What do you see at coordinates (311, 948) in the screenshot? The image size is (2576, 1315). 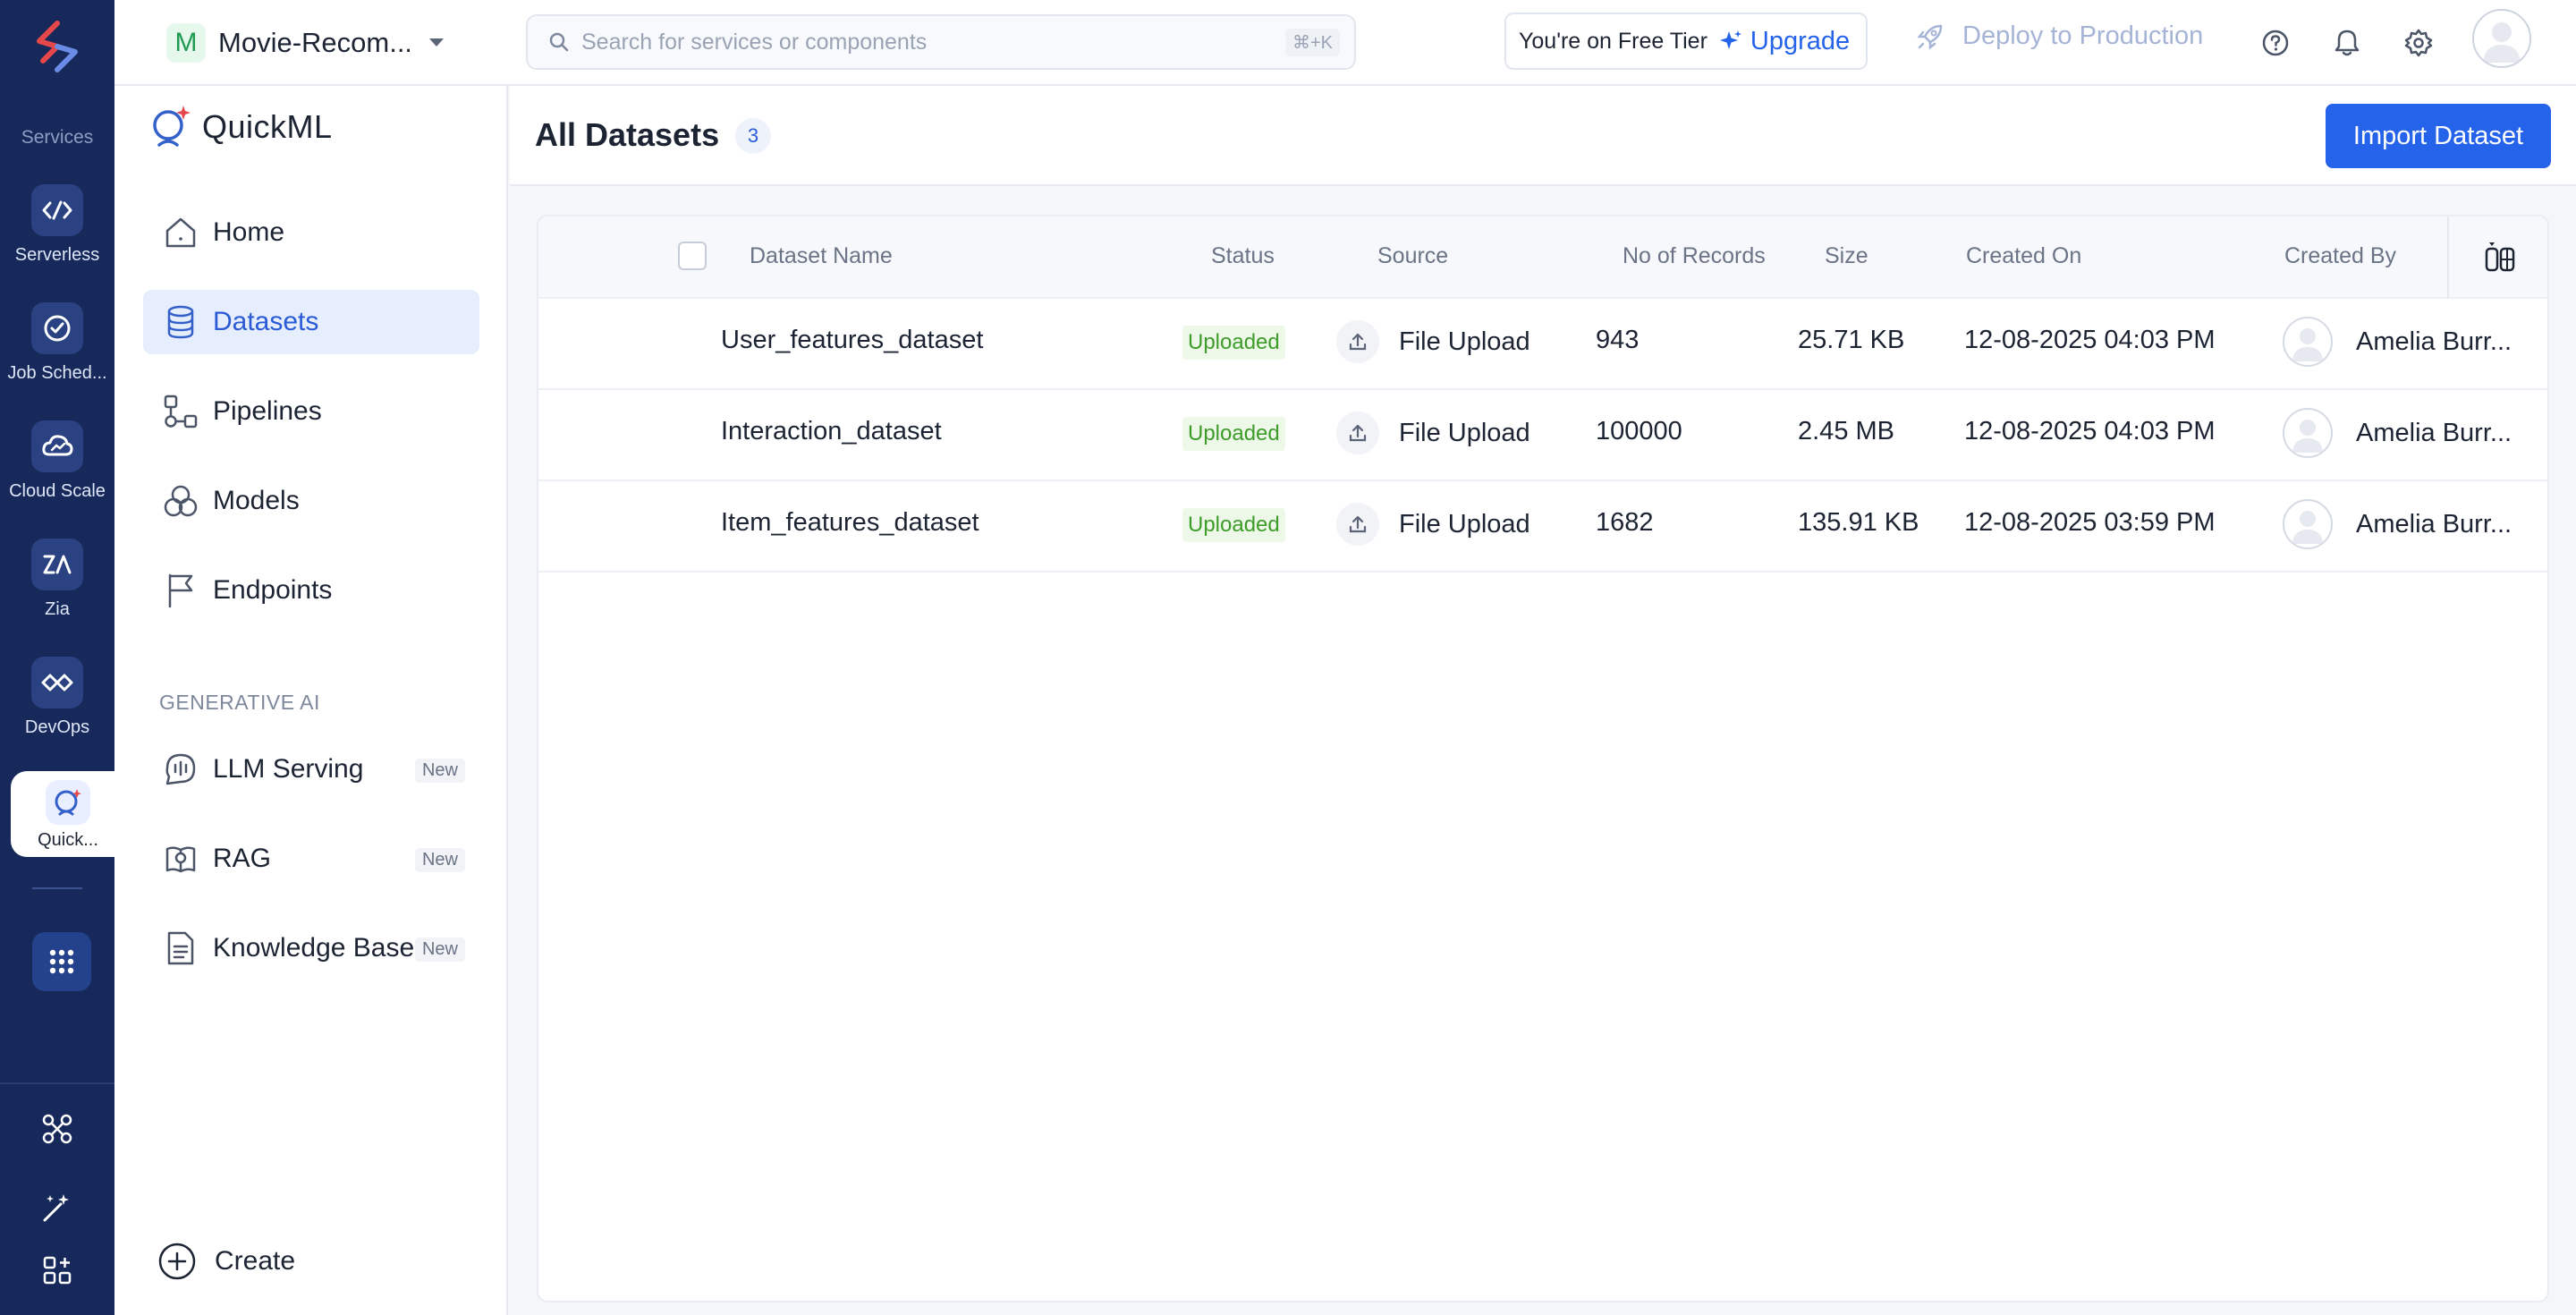 I see `nav-item-knowledge-base: Knowledge Base New` at bounding box center [311, 948].